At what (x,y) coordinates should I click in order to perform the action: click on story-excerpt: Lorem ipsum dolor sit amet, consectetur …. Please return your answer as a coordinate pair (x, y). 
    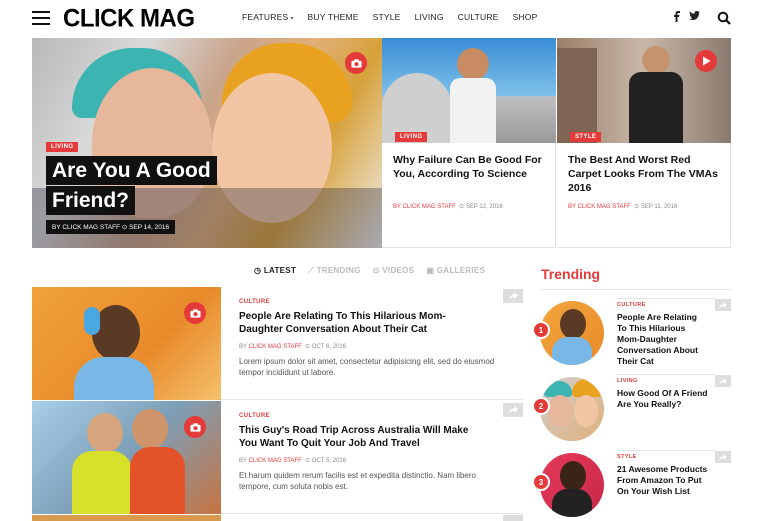
    Looking at the image, I should click on (367, 367).